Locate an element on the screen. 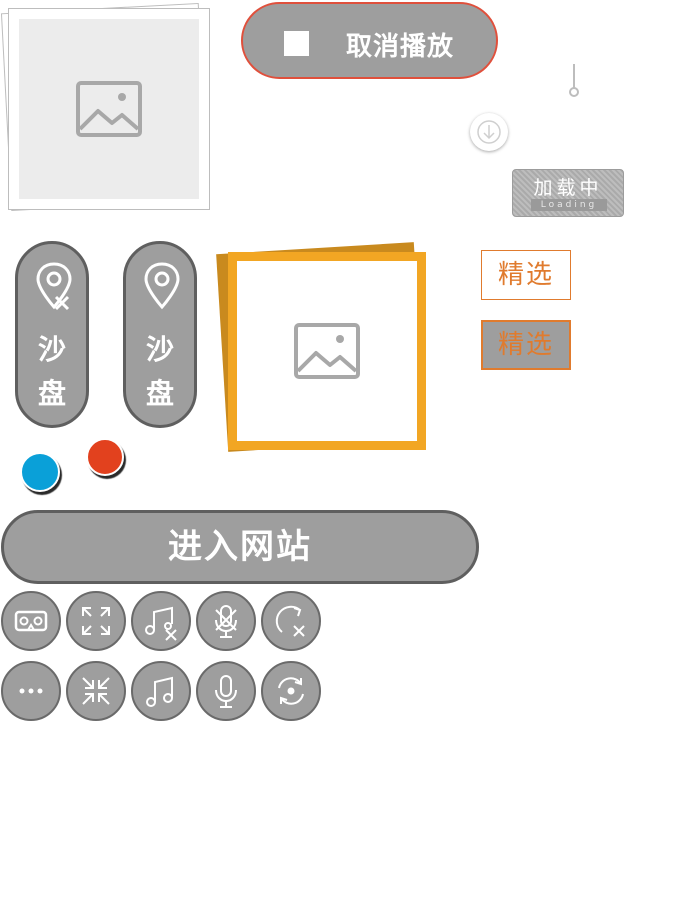 This screenshot has width=680, height=900. blue-dot is located at coordinates (40, 472).